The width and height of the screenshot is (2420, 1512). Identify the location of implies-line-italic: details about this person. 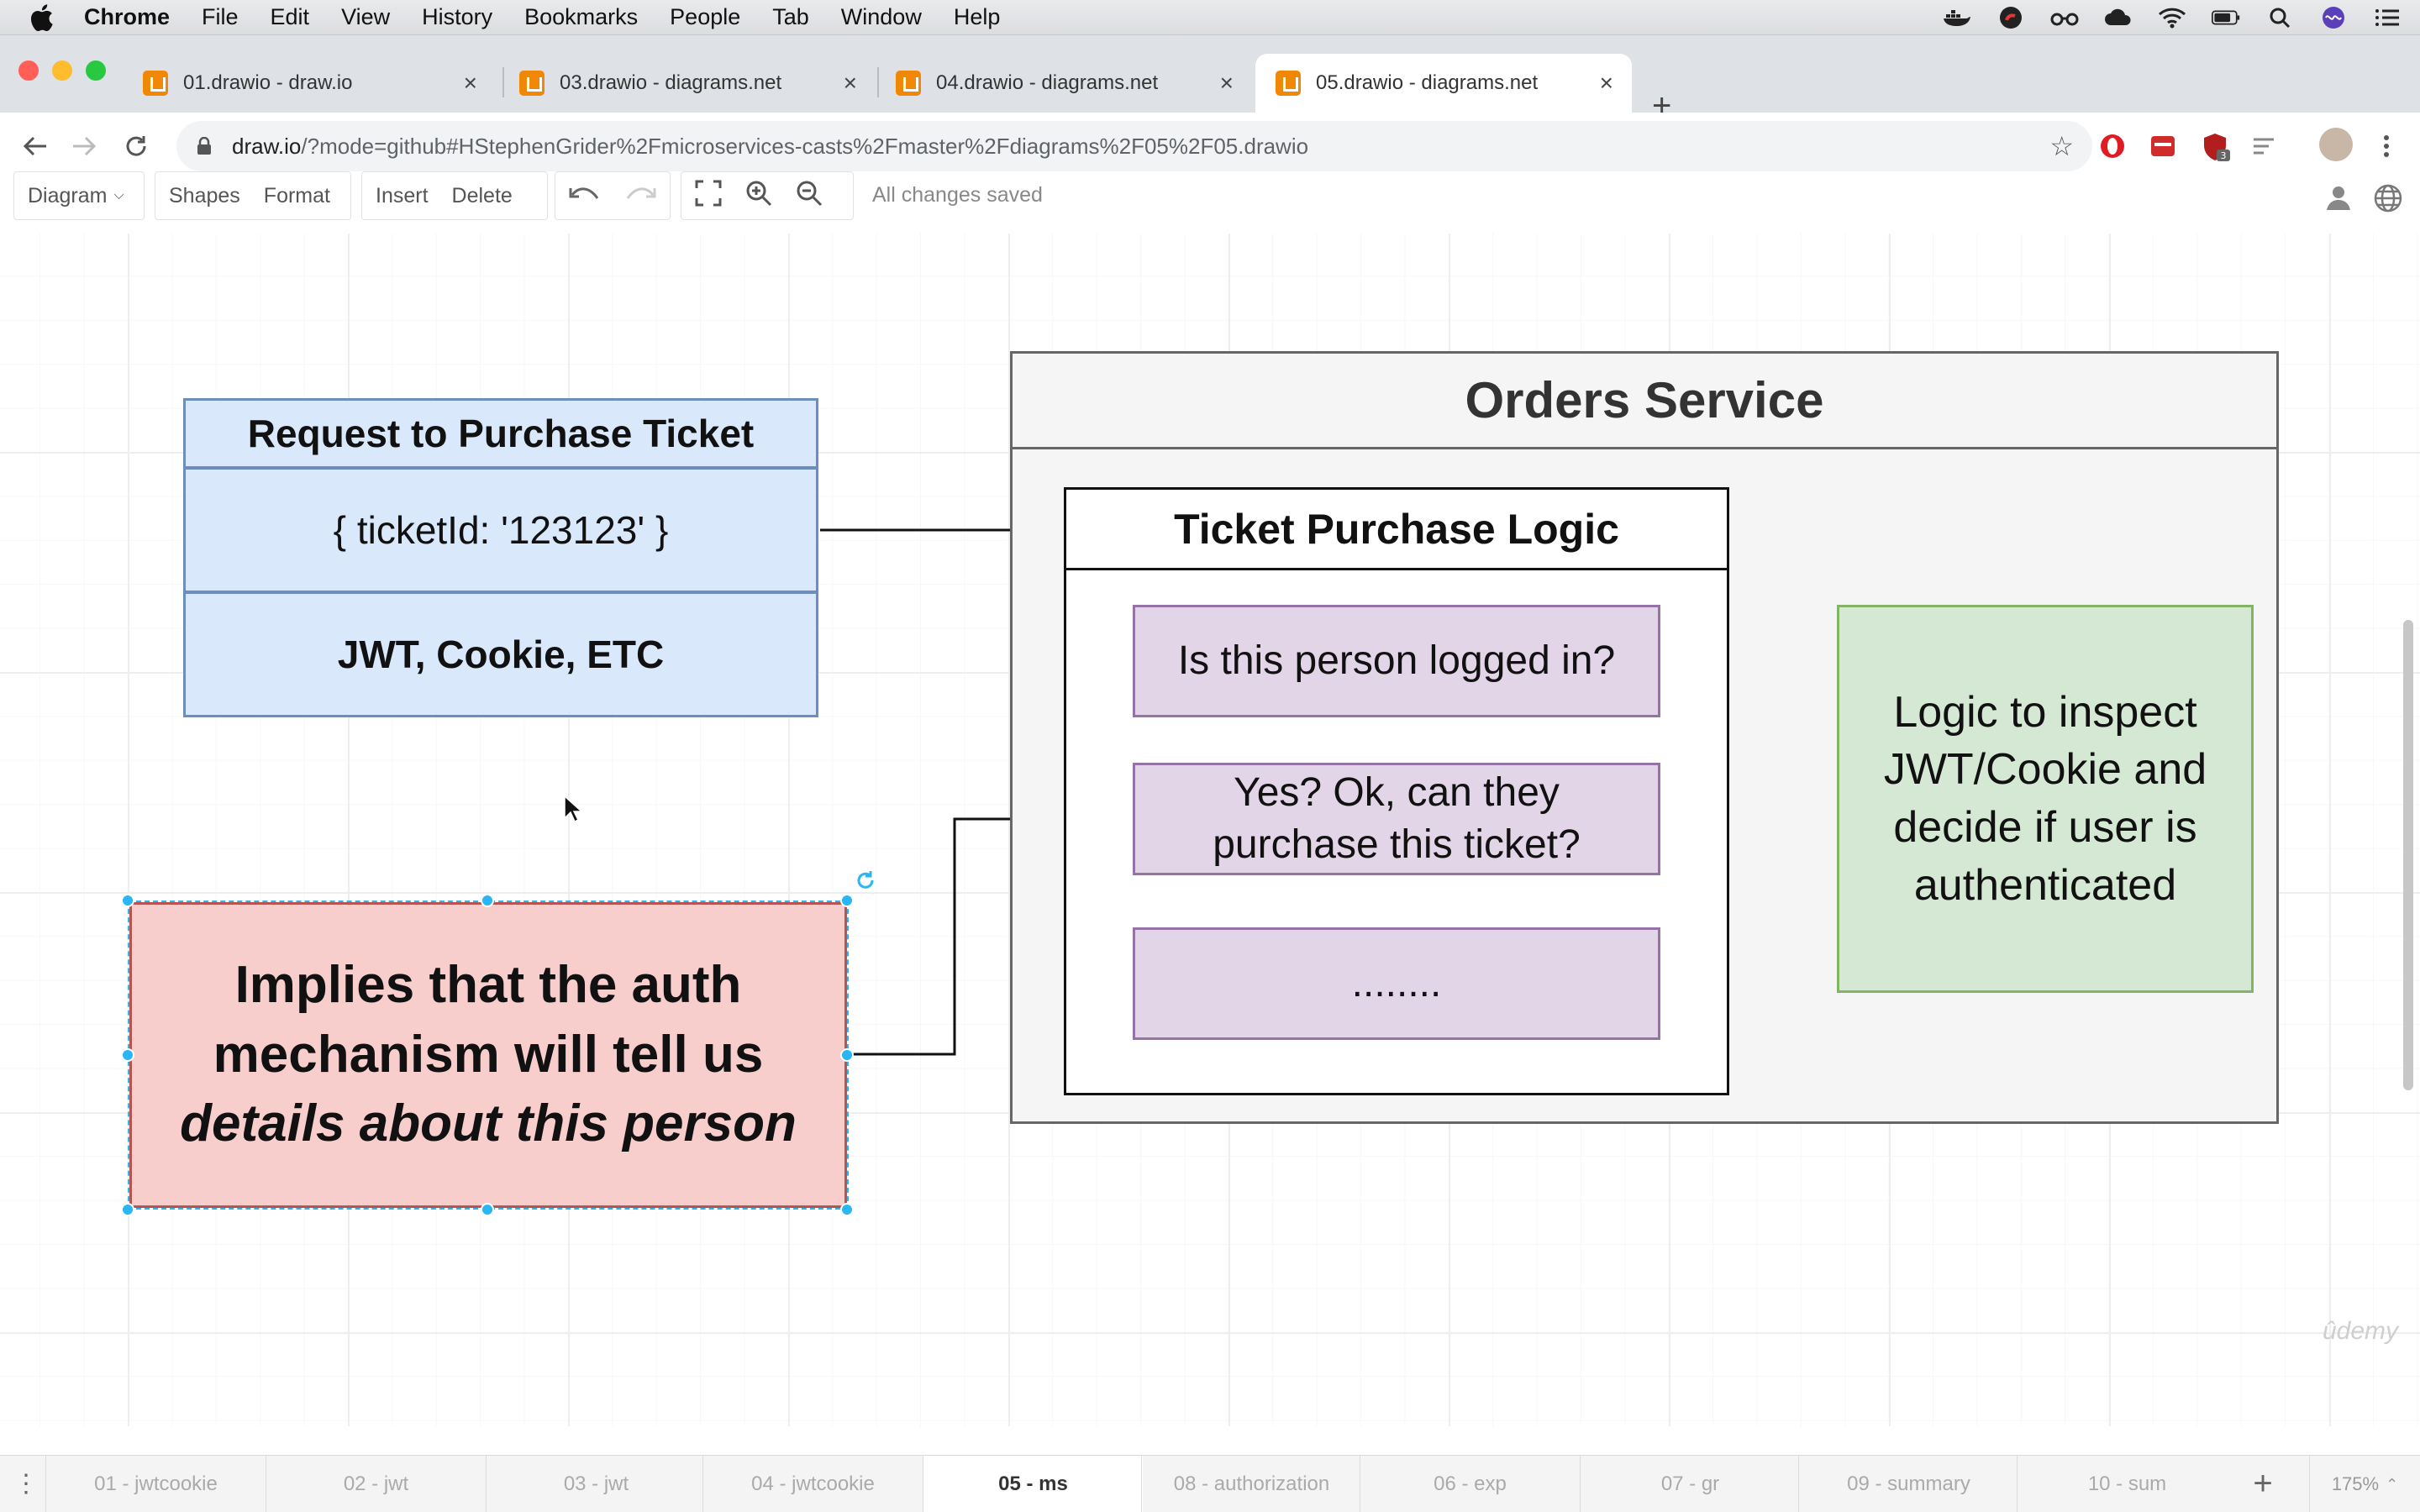
(488, 1124).